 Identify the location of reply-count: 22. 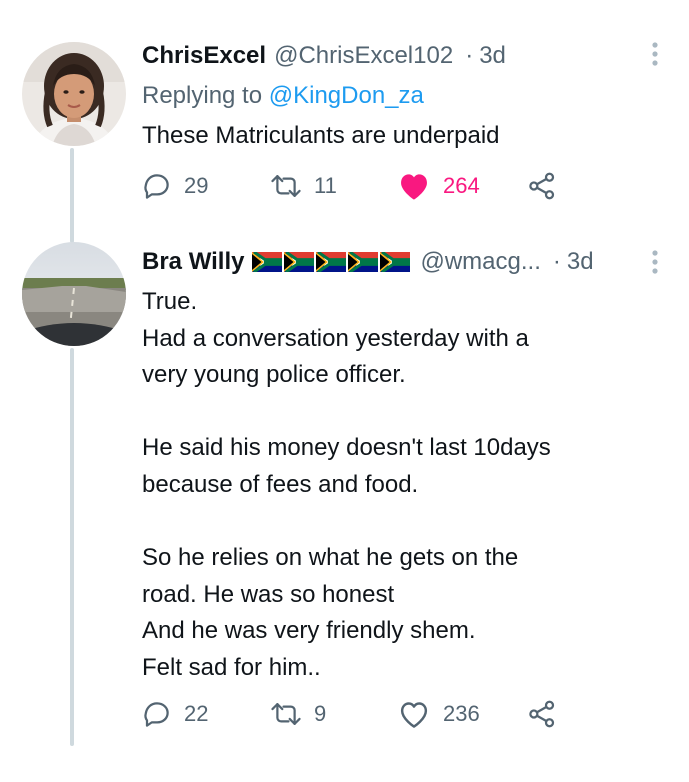
(196, 713).